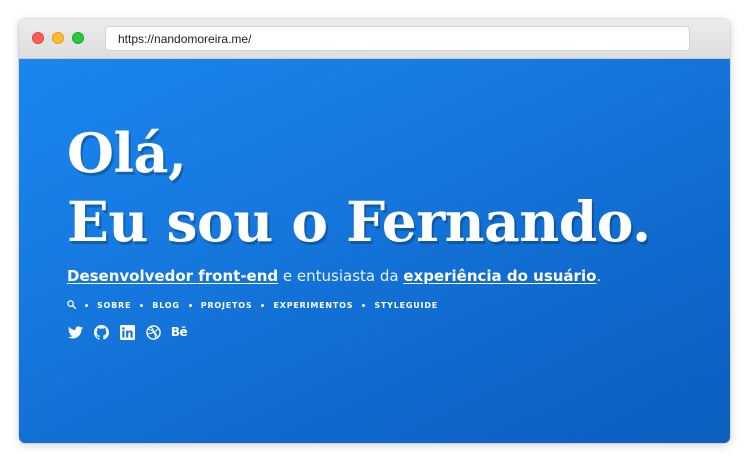 The width and height of the screenshot is (749, 462). What do you see at coordinates (406, 305) in the screenshot?
I see `nav-link-styleguide: Styleguide` at bounding box center [406, 305].